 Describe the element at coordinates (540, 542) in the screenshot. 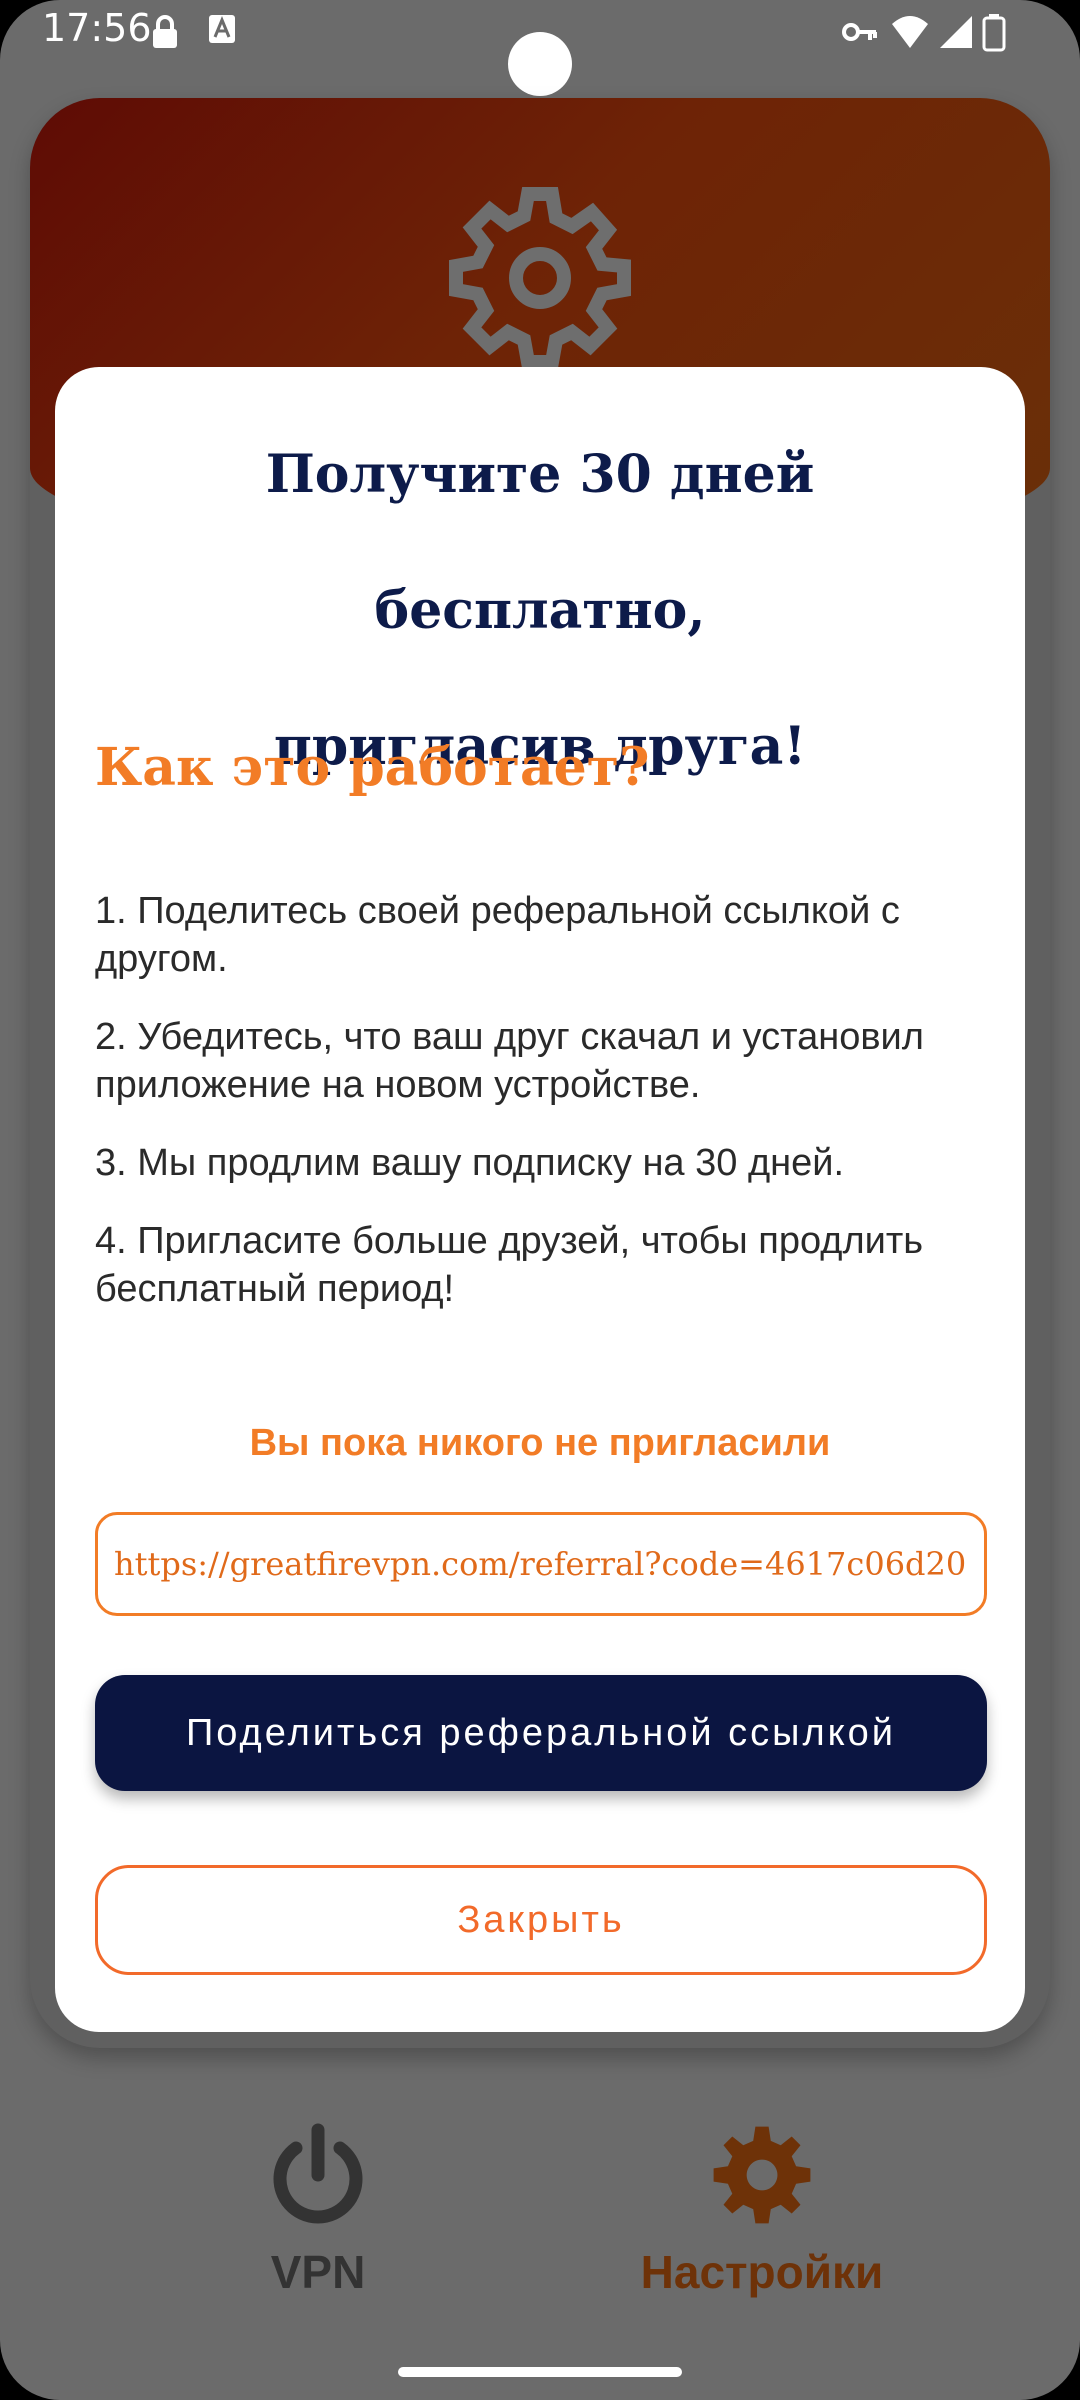

I see `dialog-title-line1: Получите 30 дней бесплатно,` at that location.